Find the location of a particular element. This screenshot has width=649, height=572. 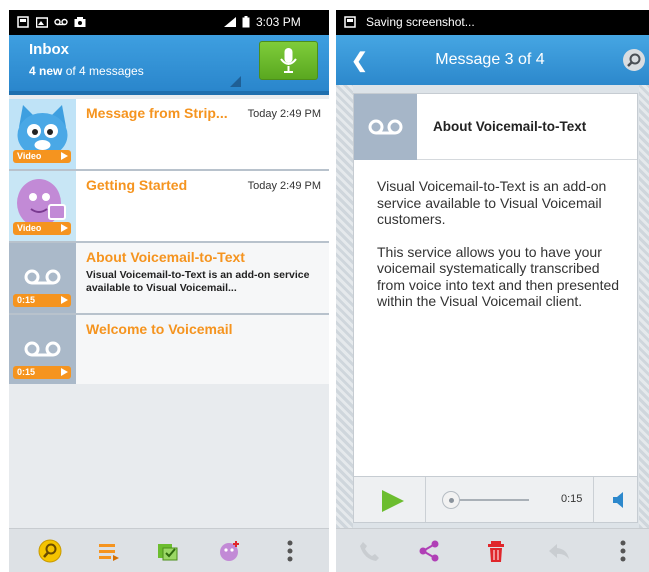

inbox-bottom-bar is located at coordinates (169, 550).